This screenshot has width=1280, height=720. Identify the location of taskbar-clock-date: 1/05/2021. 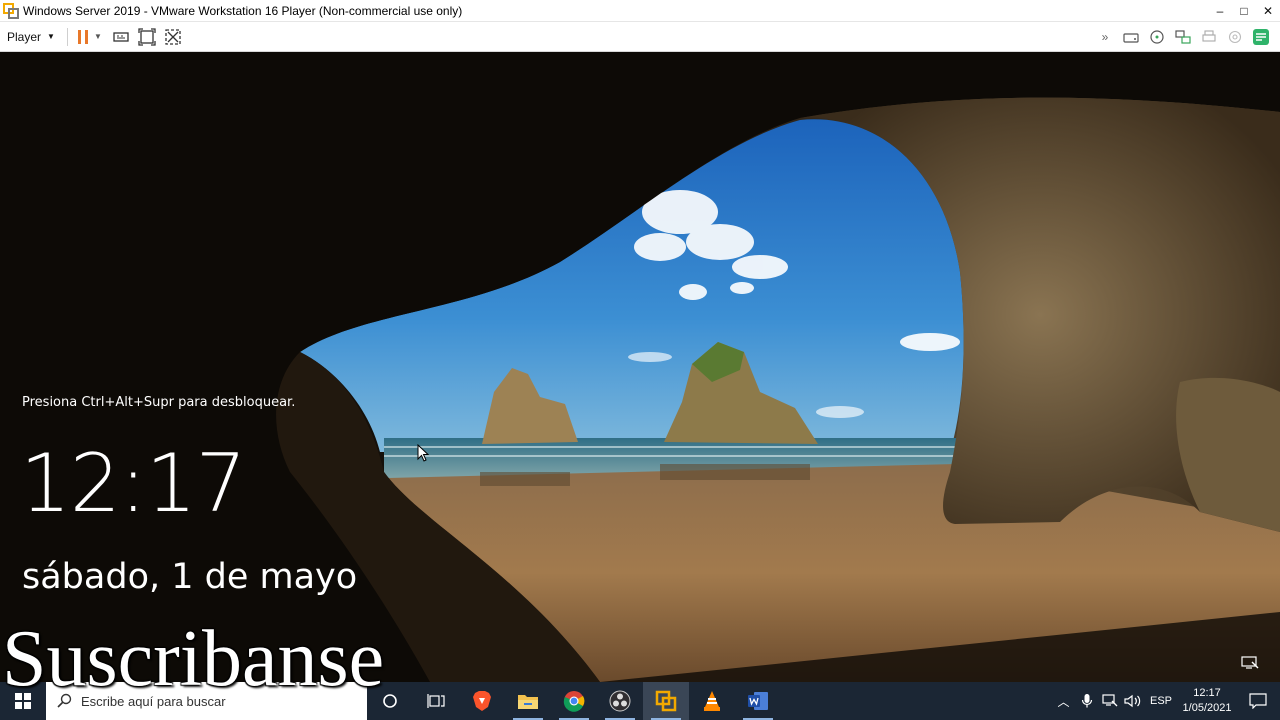
(1207, 708).